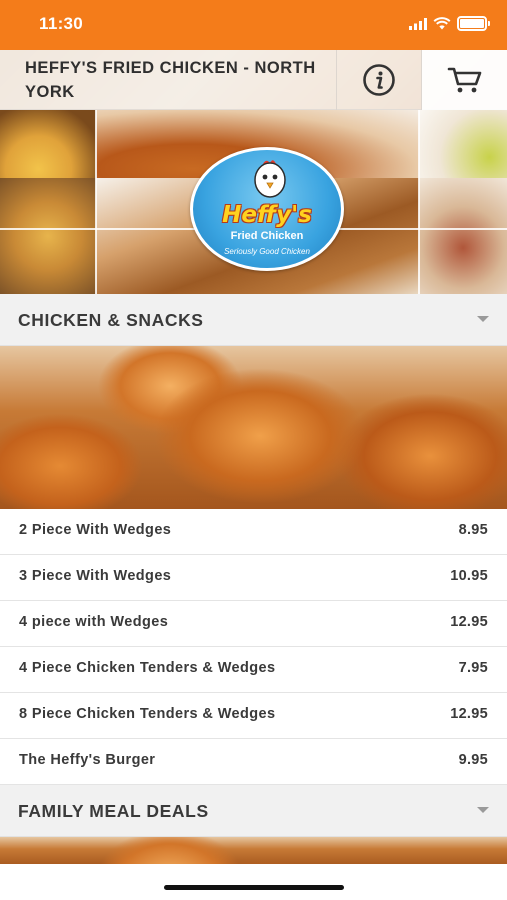 The height and width of the screenshot is (900, 507). I want to click on status-time: 11:30, so click(61, 23).